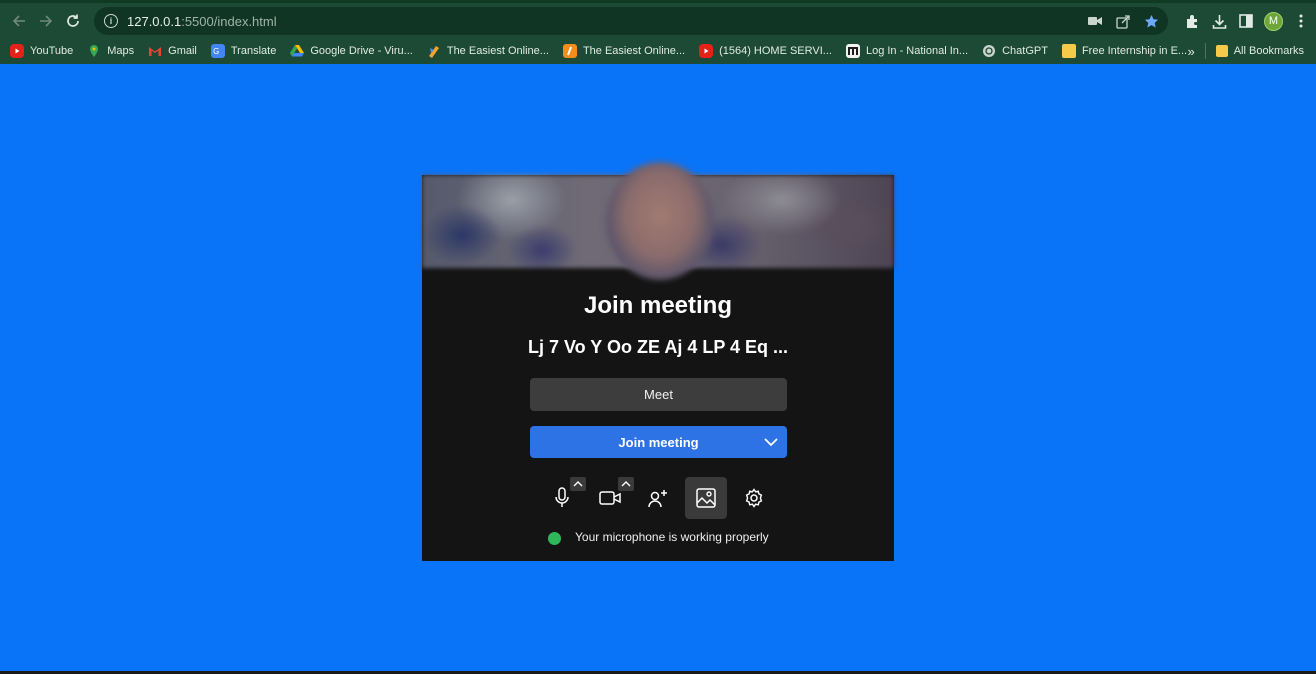  Describe the element at coordinates (672, 537) in the screenshot. I see `status-text: Your microphone is working properly` at that location.